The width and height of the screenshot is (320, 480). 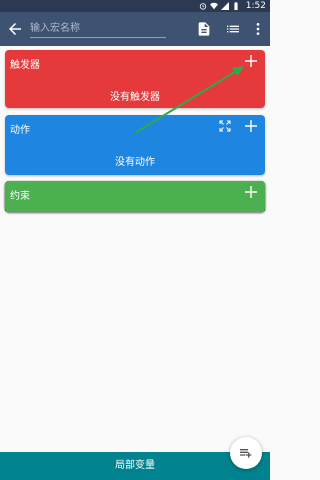 What do you see at coordinates (236, 6) in the screenshot?
I see `battery-icon` at bounding box center [236, 6].